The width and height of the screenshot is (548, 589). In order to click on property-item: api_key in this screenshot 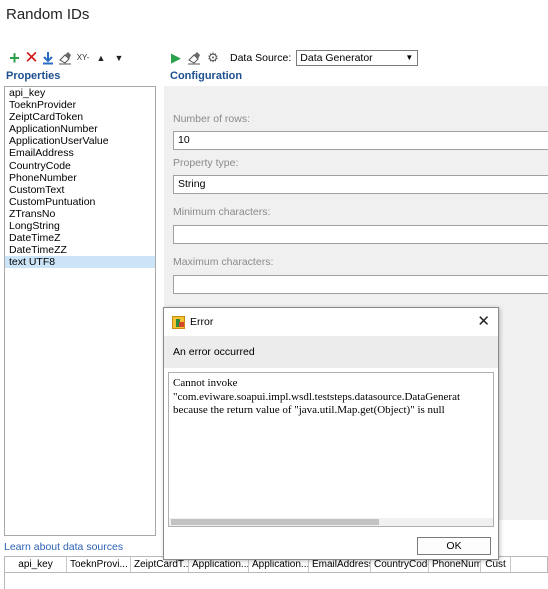, I will do `click(80, 93)`.